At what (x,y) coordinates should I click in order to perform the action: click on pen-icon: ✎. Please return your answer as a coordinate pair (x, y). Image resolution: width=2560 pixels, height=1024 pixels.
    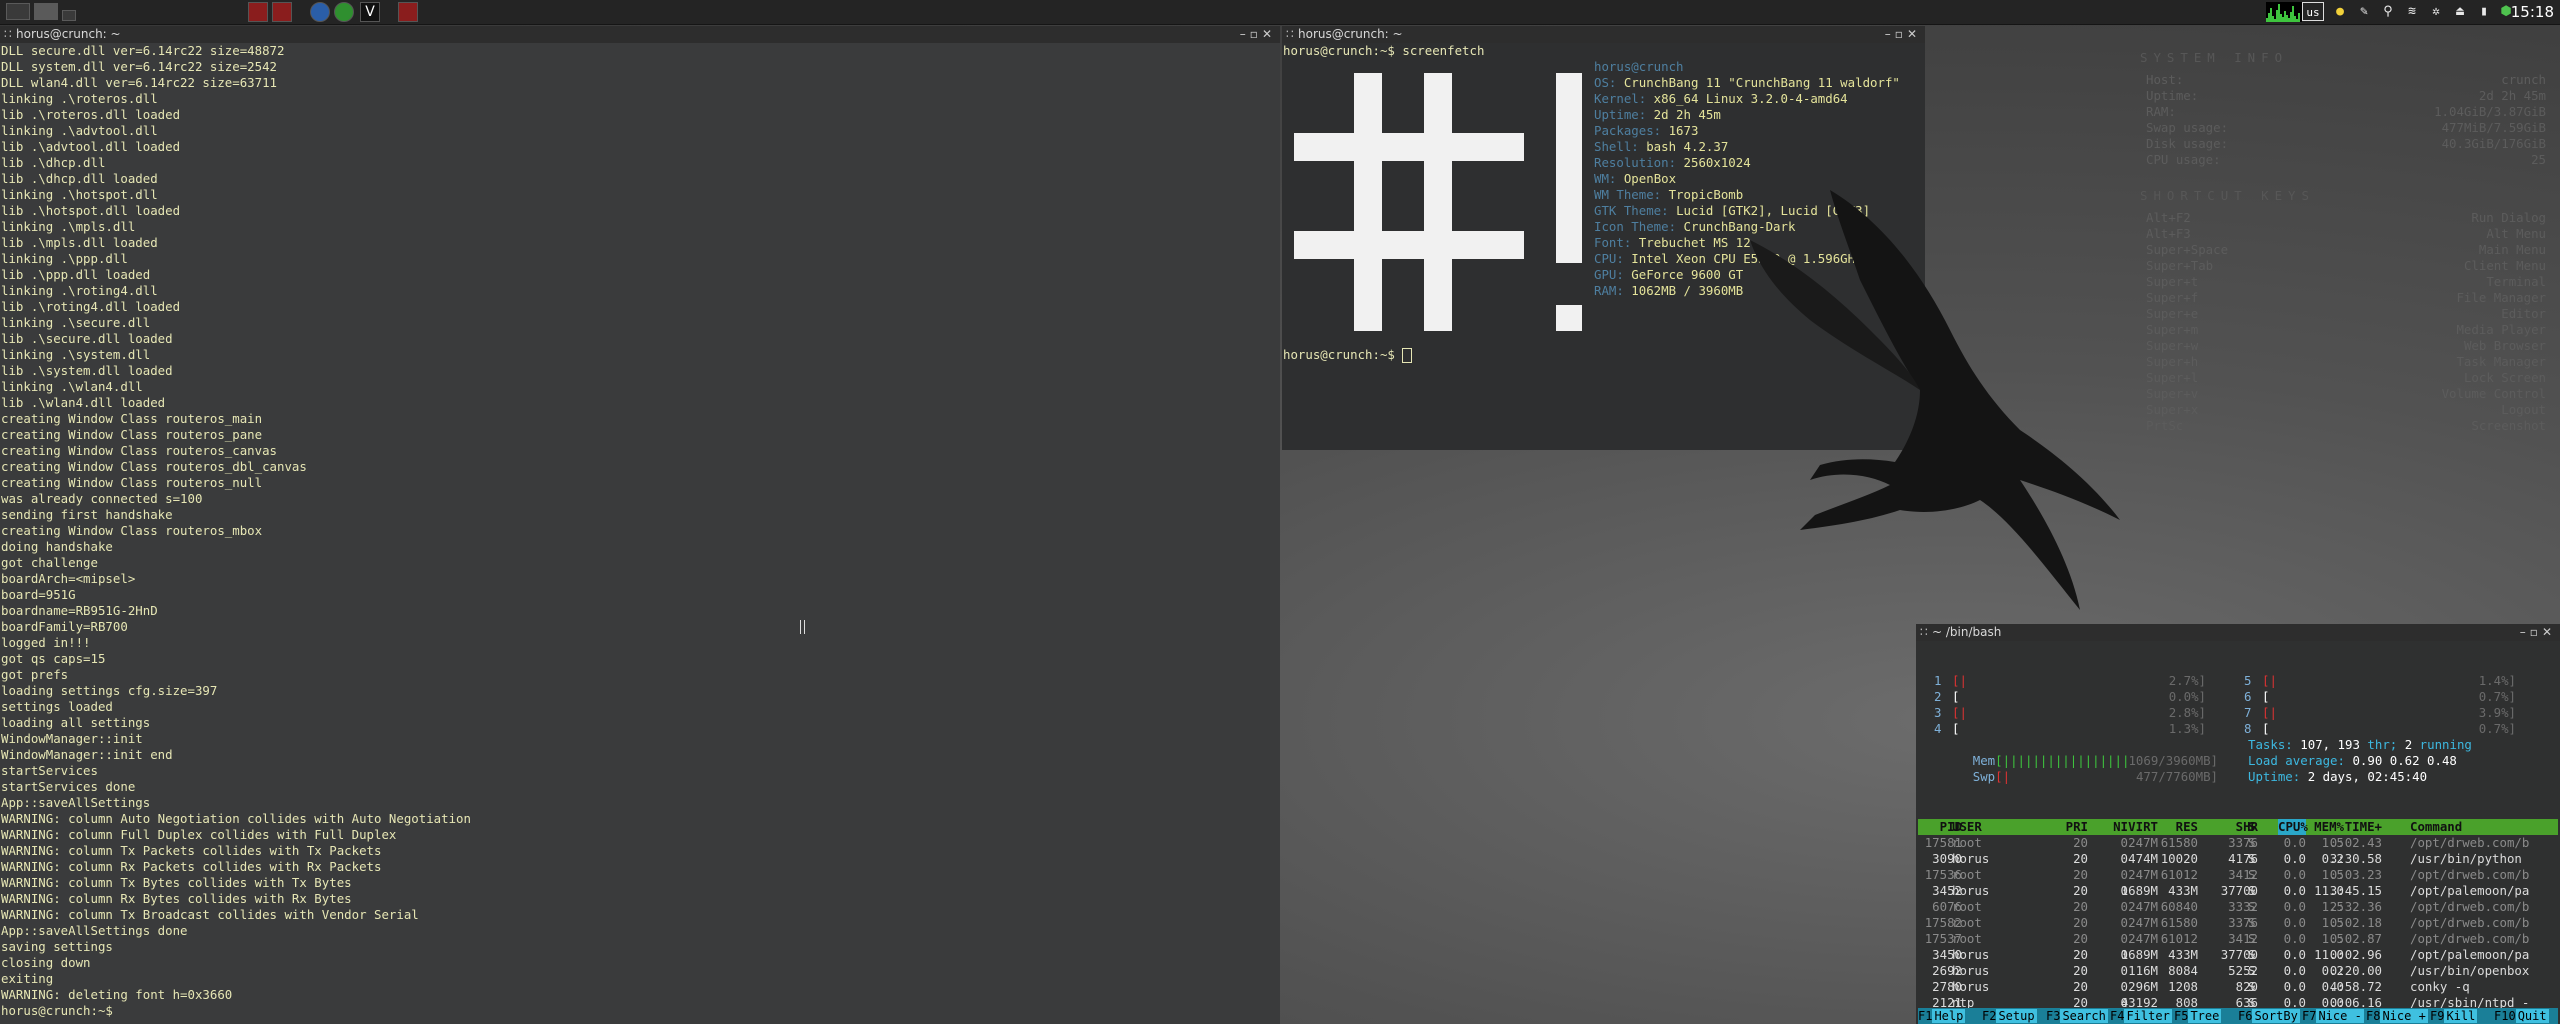
    Looking at the image, I should click on (2364, 12).